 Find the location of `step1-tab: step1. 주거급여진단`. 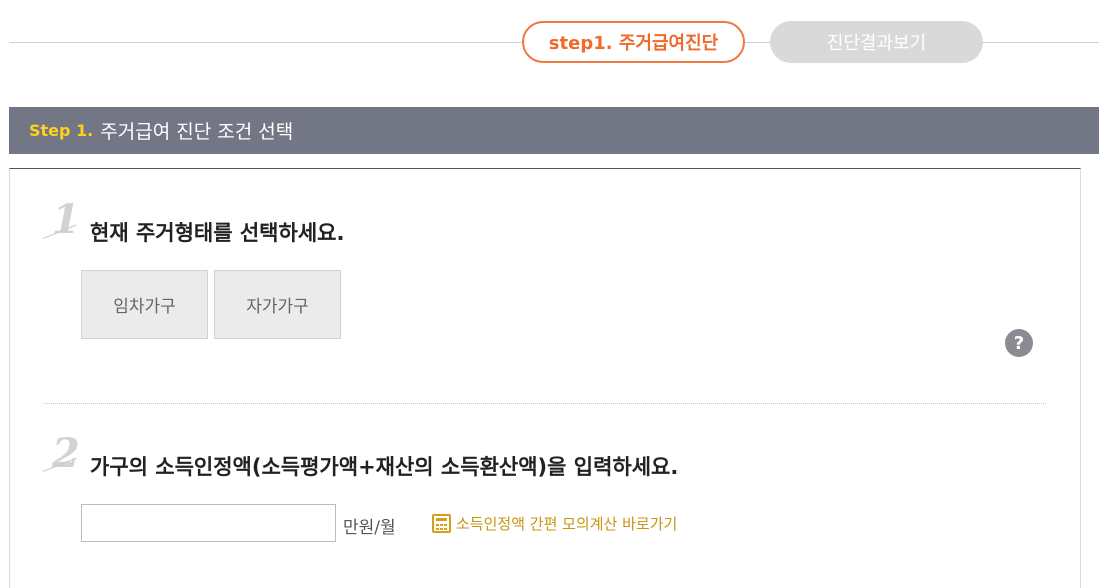

step1-tab: step1. 주거급여진단 is located at coordinates (633, 42).